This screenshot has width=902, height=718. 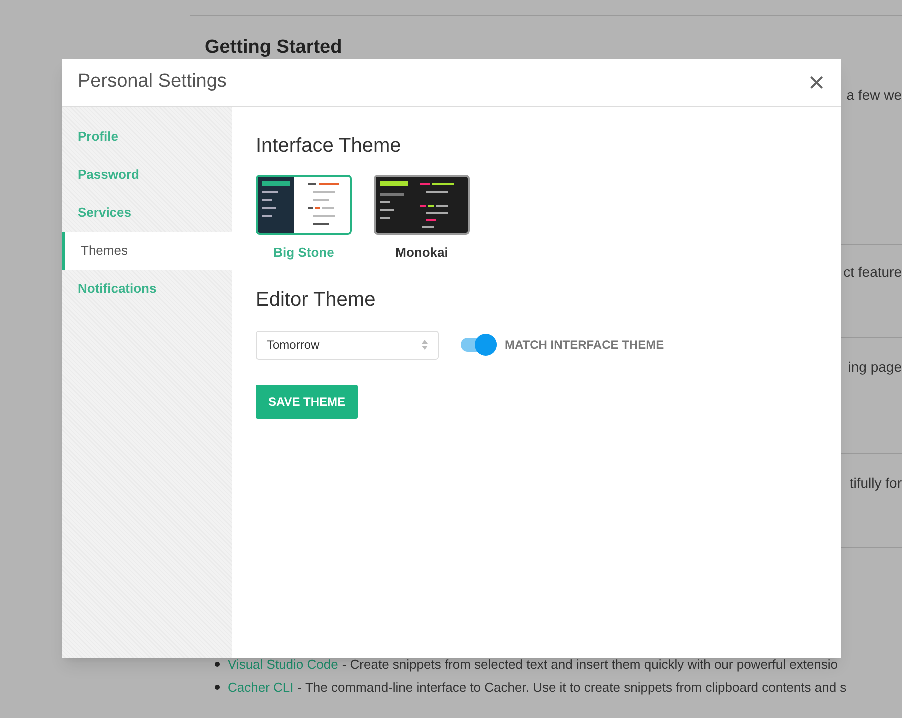 I want to click on theme-label: Monokai, so click(x=422, y=253).